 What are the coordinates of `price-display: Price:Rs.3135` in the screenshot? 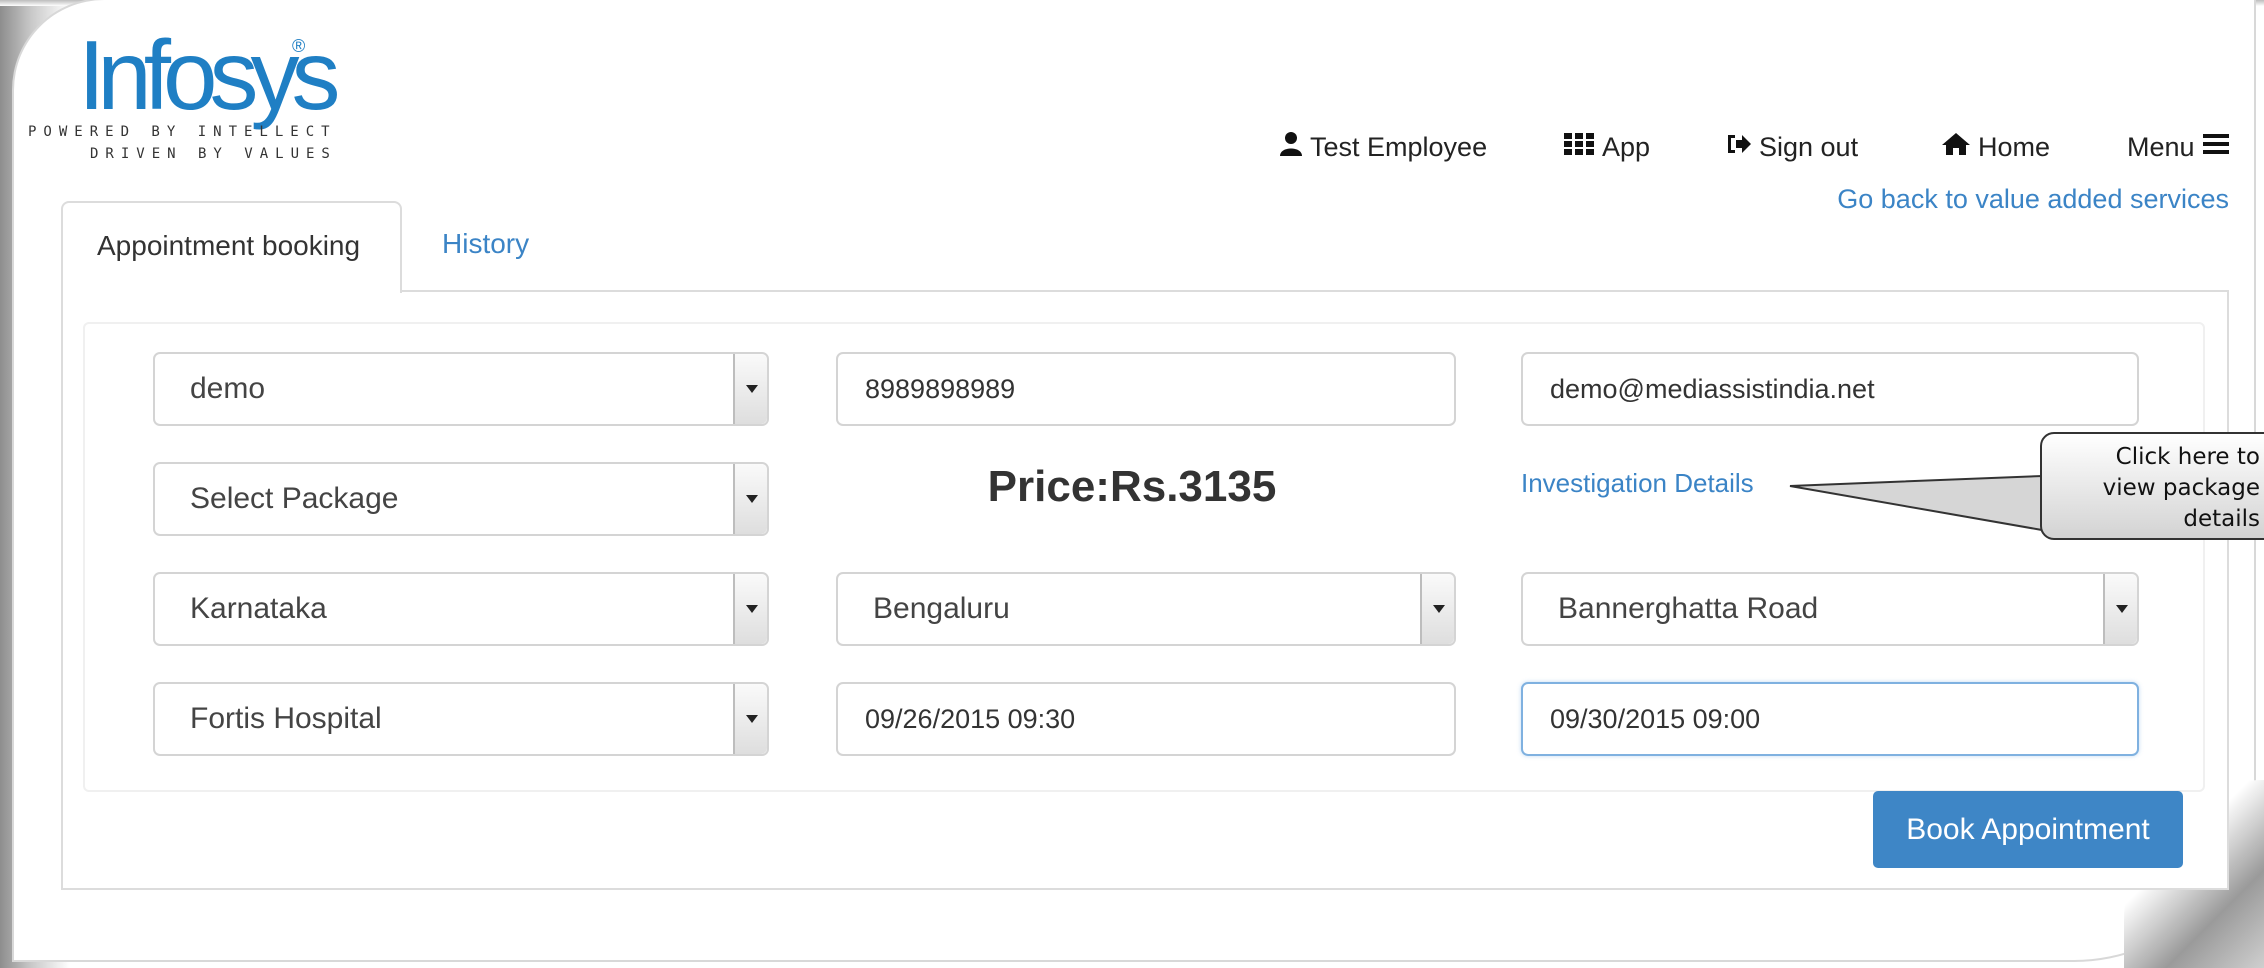 It's located at (1132, 486).